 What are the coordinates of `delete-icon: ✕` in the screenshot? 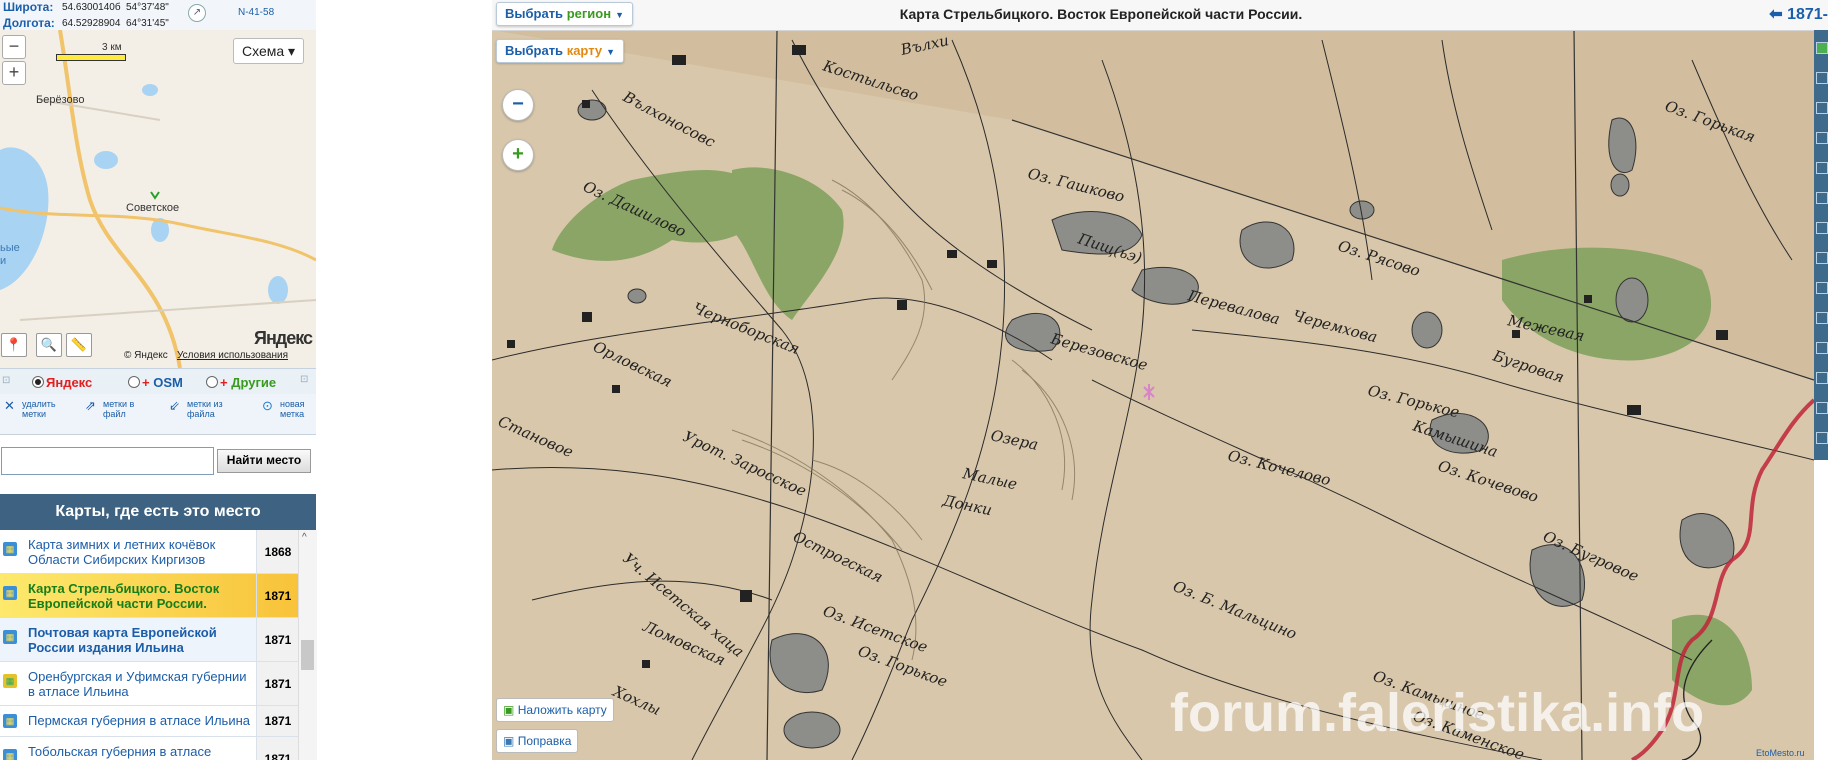 It's located at (9, 405).